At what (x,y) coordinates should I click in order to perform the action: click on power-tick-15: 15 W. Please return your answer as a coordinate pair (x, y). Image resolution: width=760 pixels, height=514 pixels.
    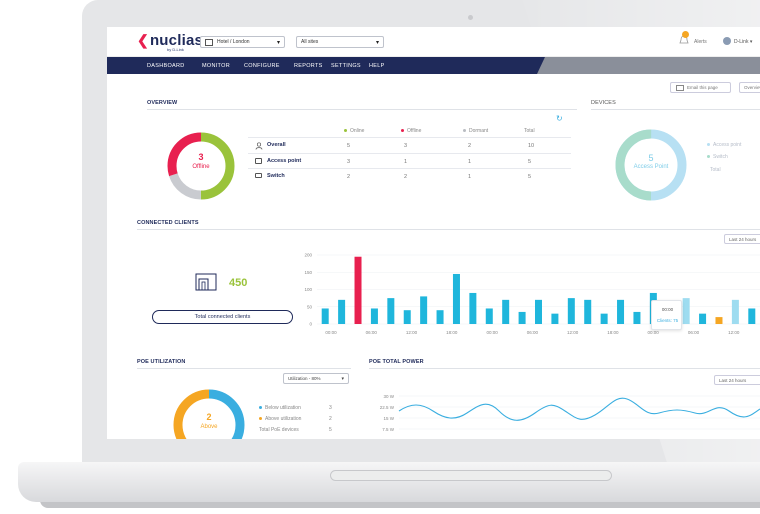
    Looking at the image, I should click on (388, 418).